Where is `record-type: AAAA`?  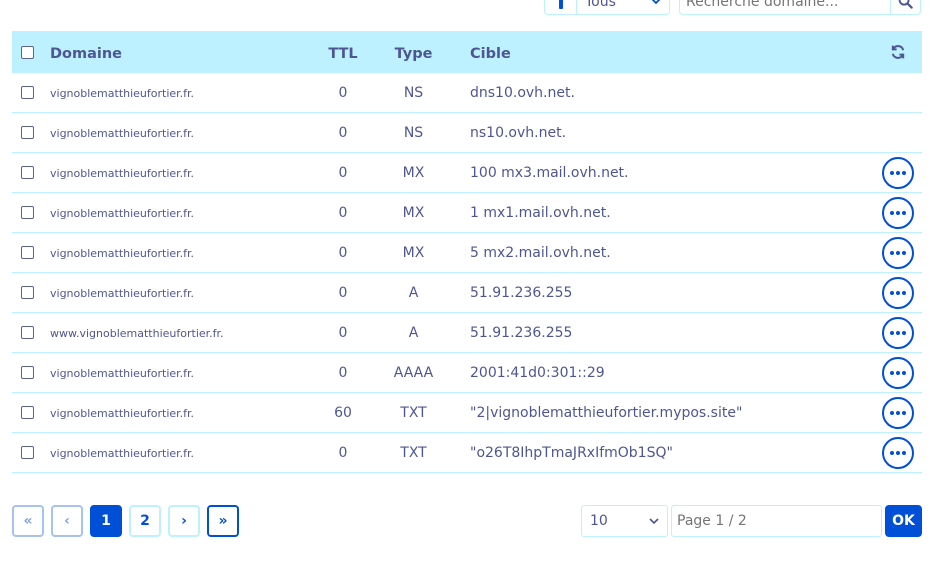
record-type: AAAA is located at coordinates (413, 372).